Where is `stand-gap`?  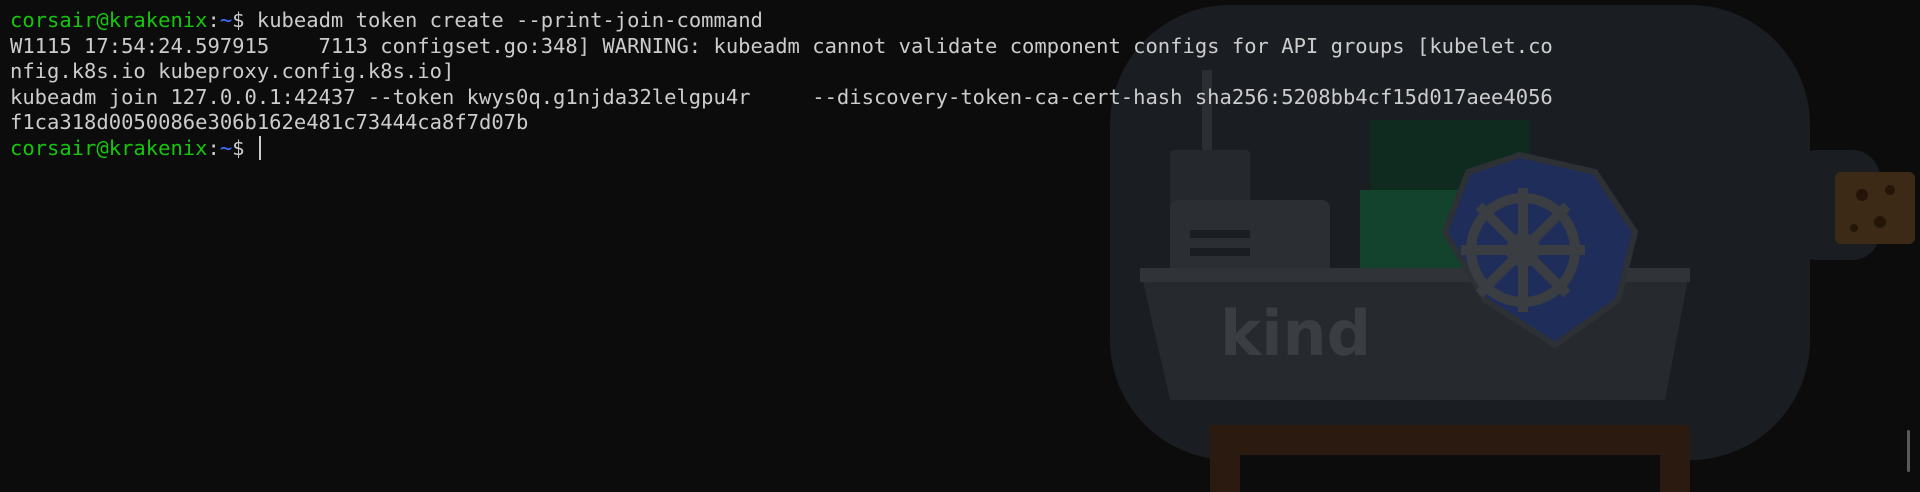 stand-gap is located at coordinates (1450, 473).